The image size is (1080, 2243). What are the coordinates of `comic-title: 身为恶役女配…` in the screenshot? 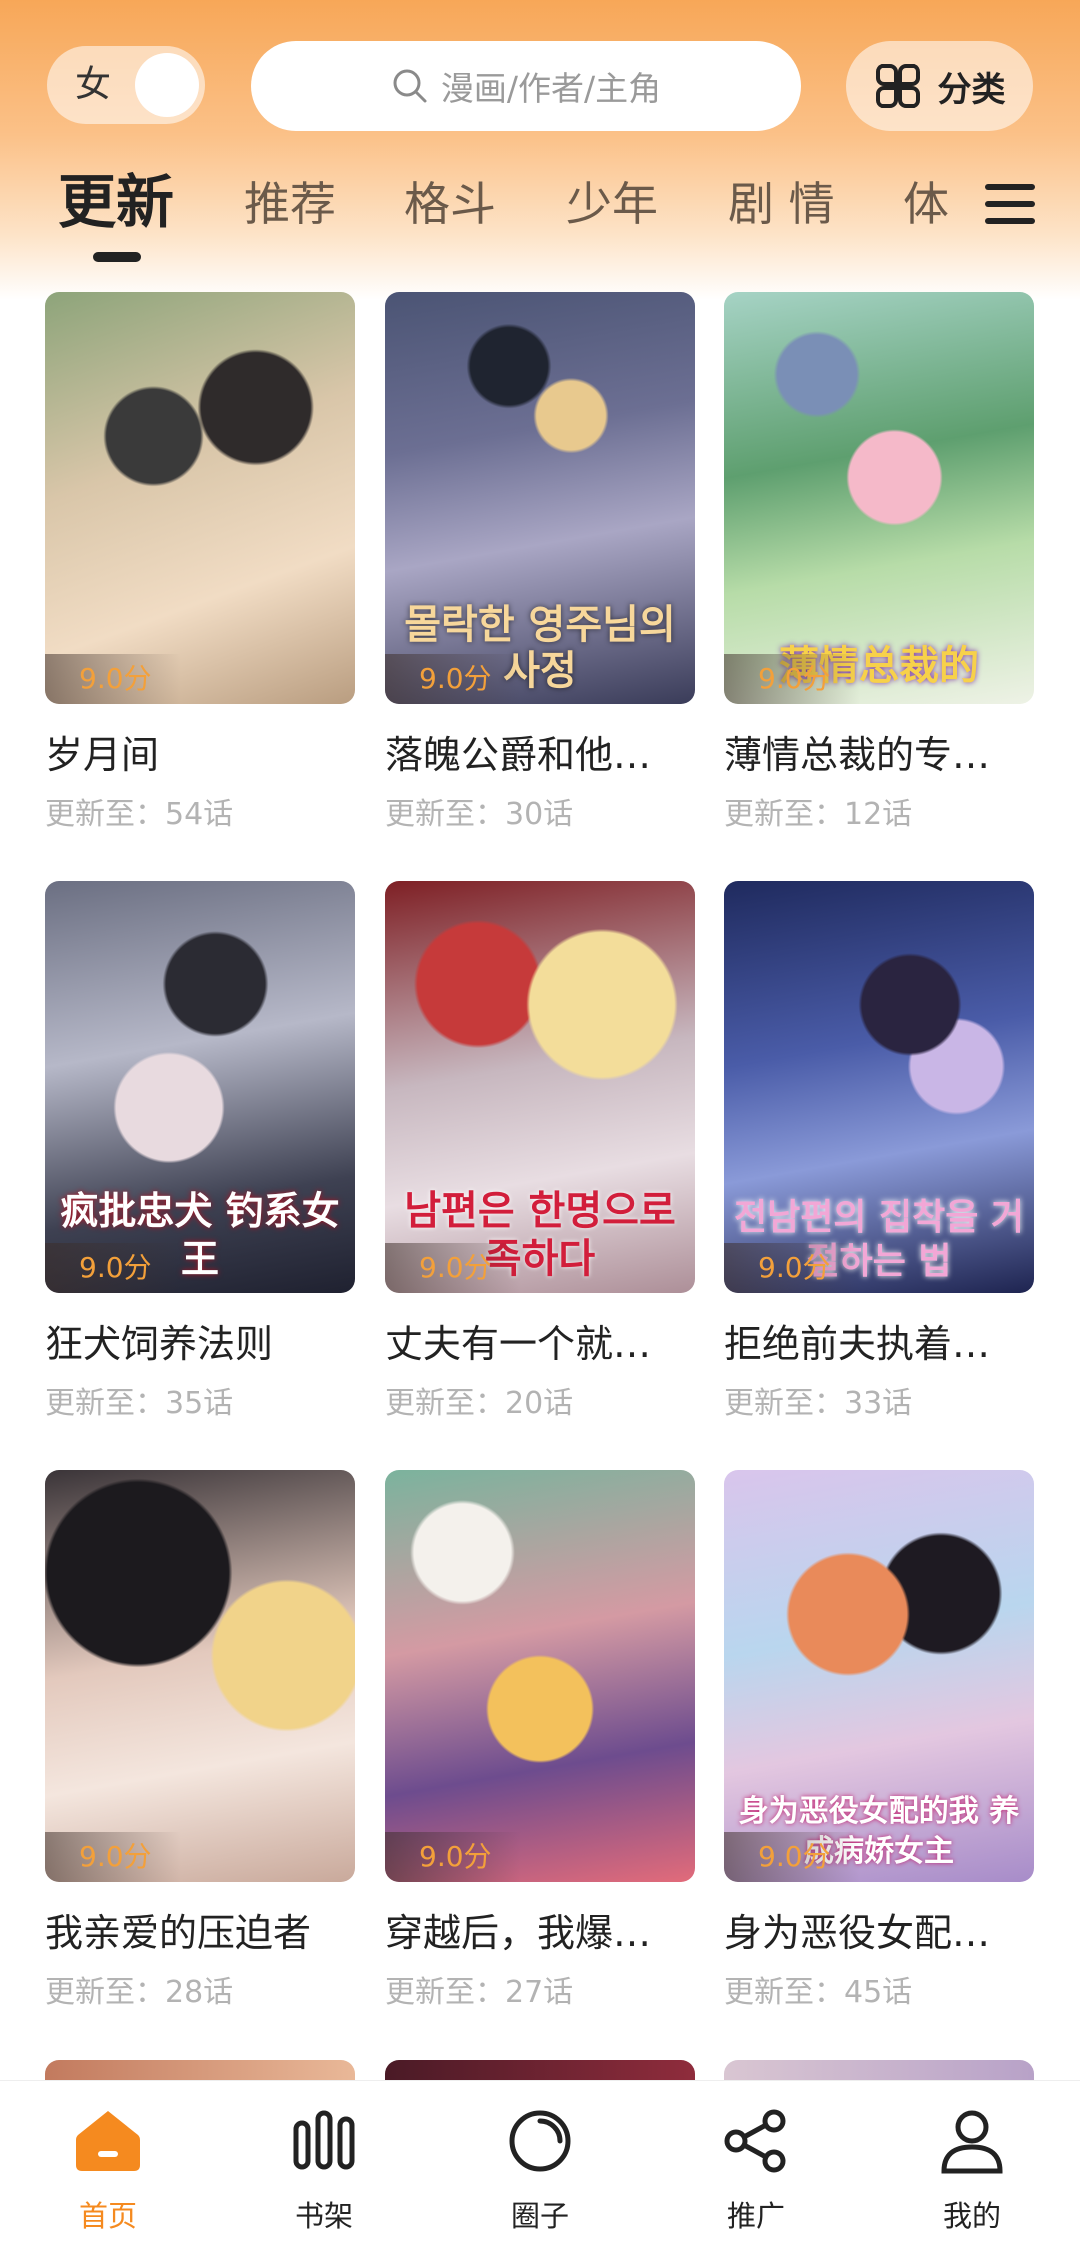 It's located at (857, 1933).